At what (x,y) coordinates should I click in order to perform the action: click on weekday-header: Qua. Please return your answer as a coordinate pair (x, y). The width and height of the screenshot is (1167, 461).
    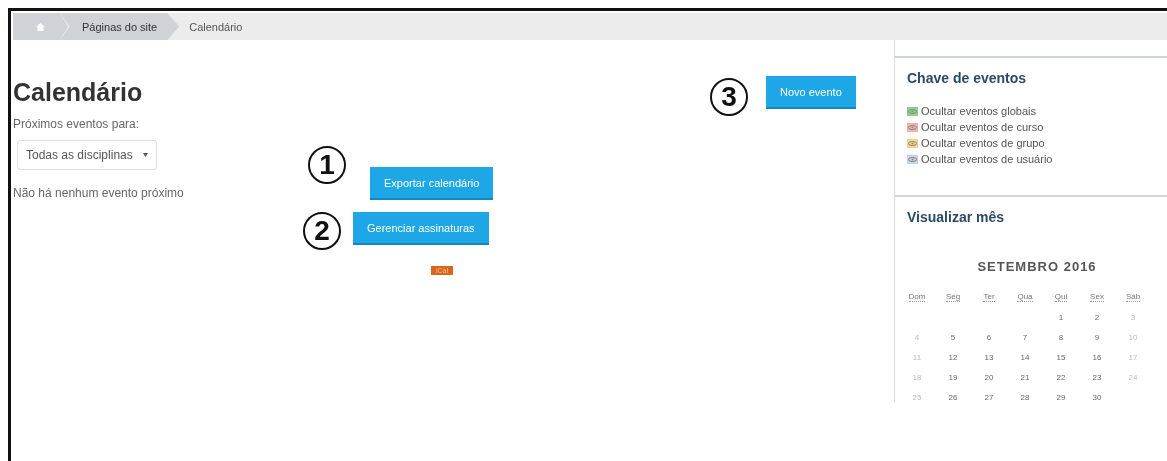
    Looking at the image, I should click on (1025, 297).